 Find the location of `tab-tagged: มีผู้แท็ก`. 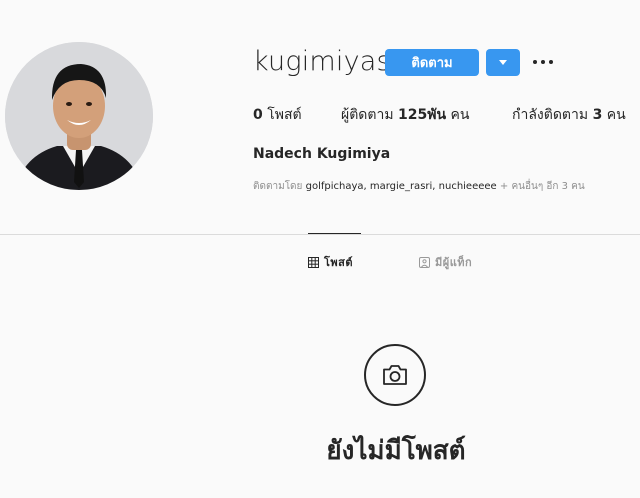

tab-tagged: มีผู้แท็ก is located at coordinates (445, 262).